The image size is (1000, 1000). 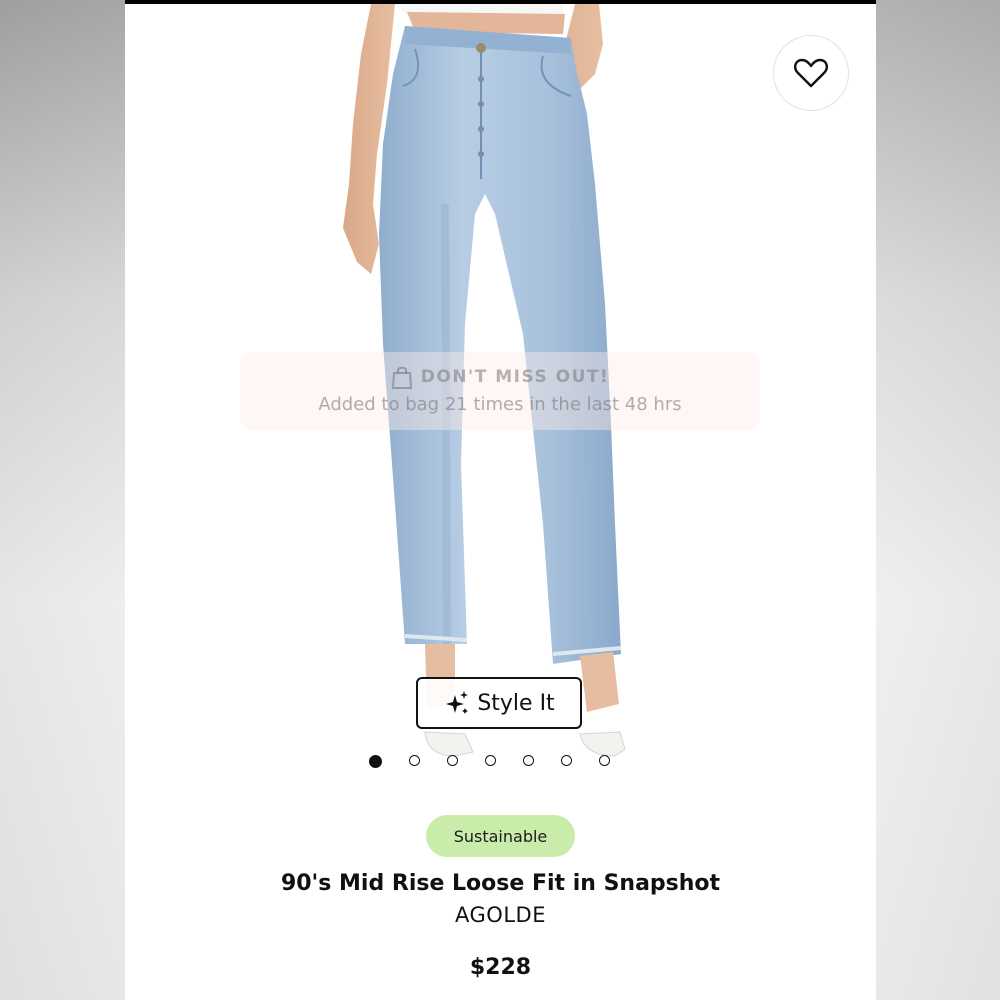 I want to click on style-it-label: Style It, so click(x=516, y=703).